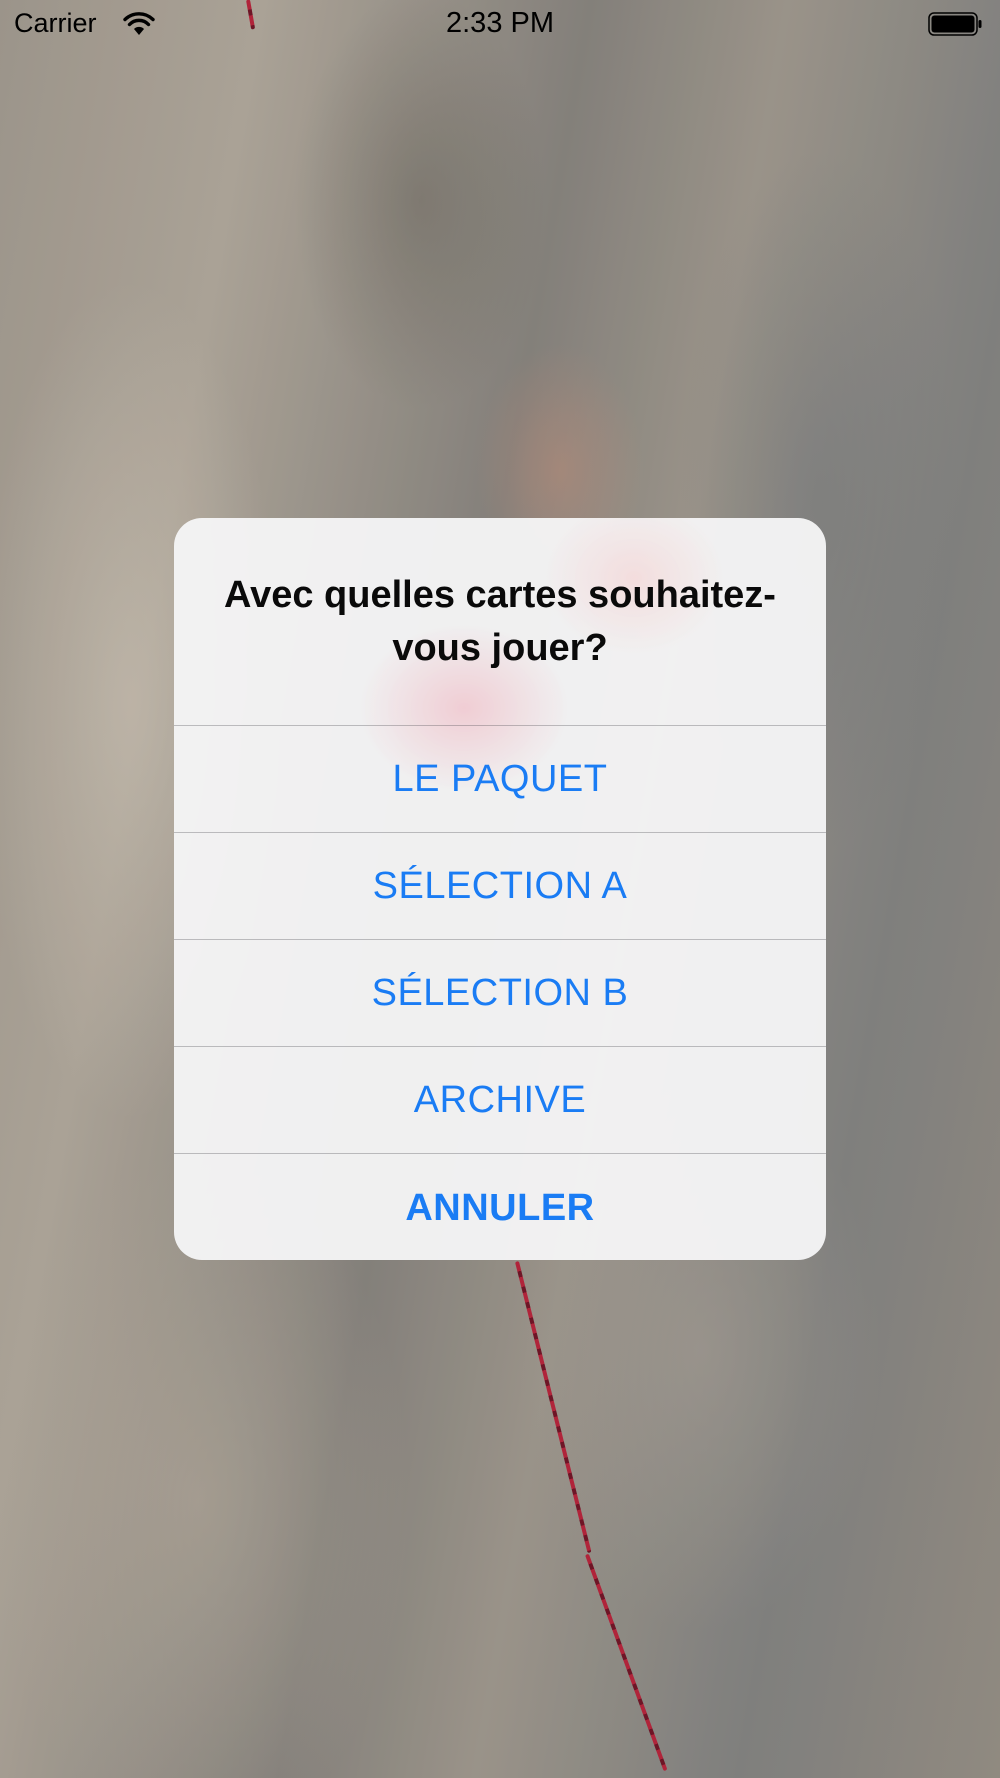 Image resolution: width=1000 pixels, height=1778 pixels. What do you see at coordinates (955, 24) in the screenshot?
I see `battery-full-icon` at bounding box center [955, 24].